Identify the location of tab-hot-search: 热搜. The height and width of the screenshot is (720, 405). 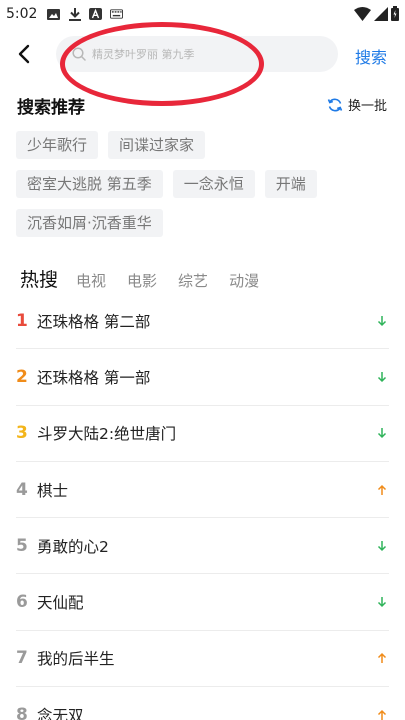
(39, 278).